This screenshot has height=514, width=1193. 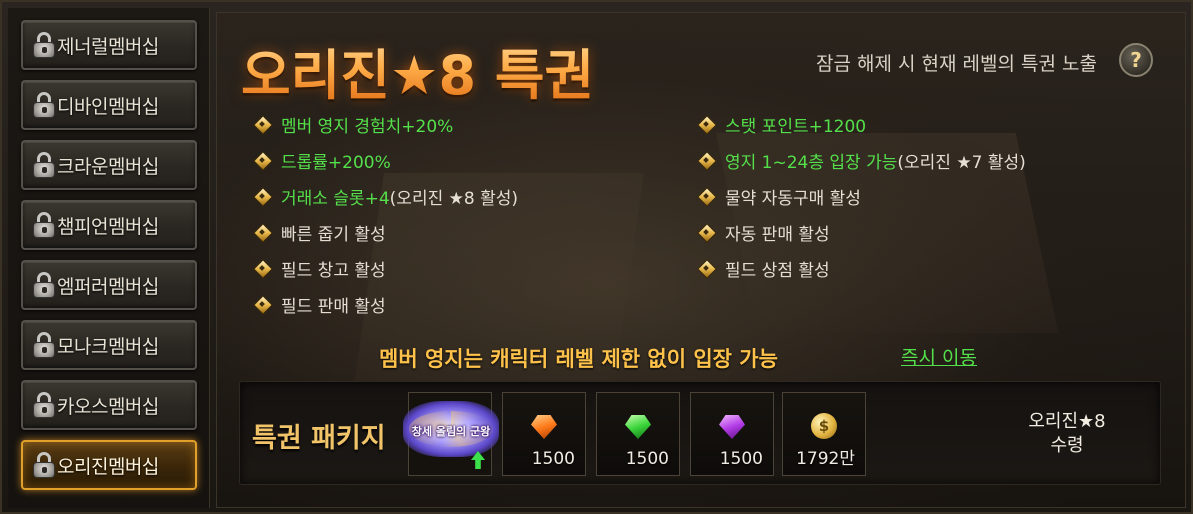 I want to click on receive-line-1: 오리진★8, so click(x=1067, y=421).